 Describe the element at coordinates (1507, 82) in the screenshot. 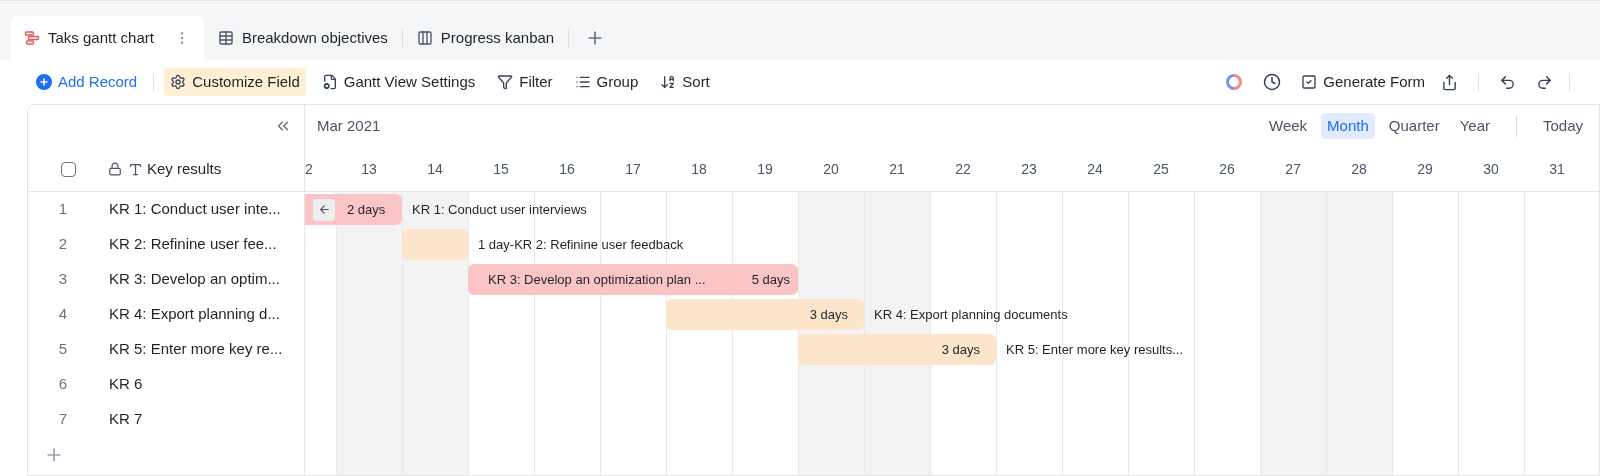

I see `undo-icon` at that location.